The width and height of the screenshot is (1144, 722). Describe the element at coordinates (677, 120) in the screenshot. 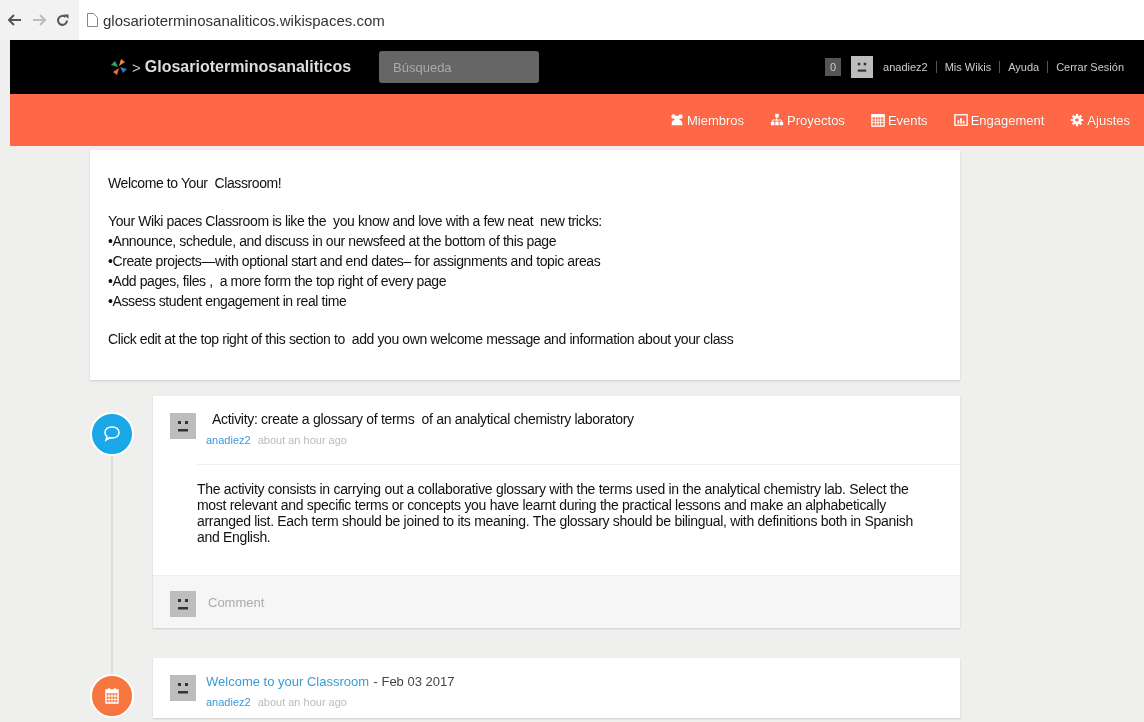

I see `people-icon` at that location.